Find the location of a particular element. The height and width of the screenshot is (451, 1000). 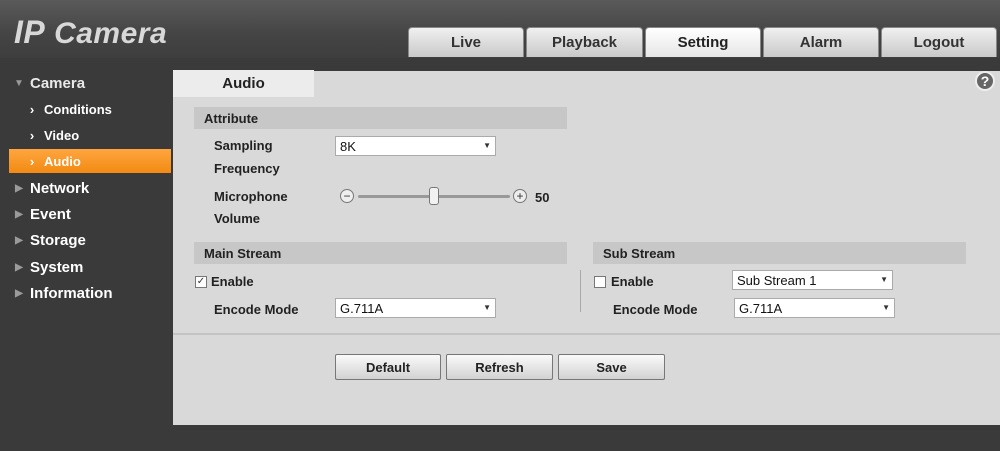

sidebar-item-label: Video is located at coordinates (62, 135).